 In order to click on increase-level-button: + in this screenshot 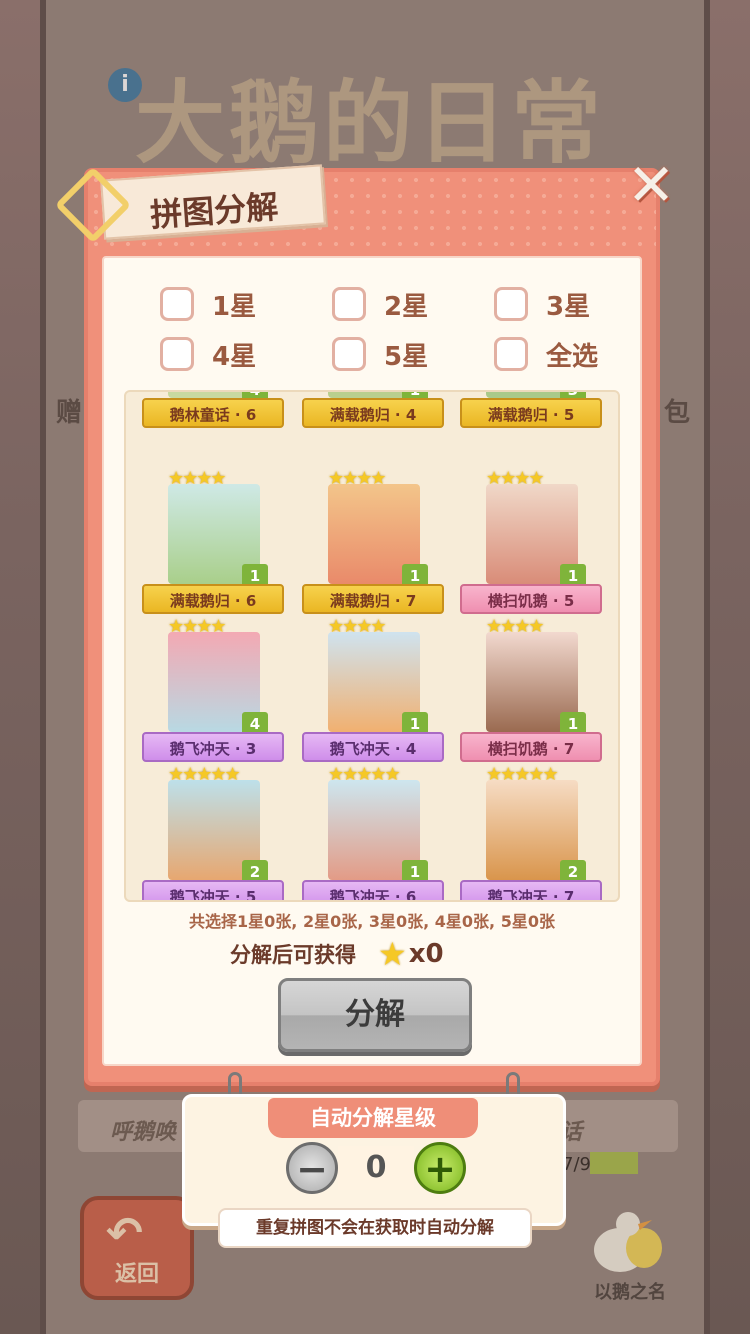, I will do `click(440, 1168)`.